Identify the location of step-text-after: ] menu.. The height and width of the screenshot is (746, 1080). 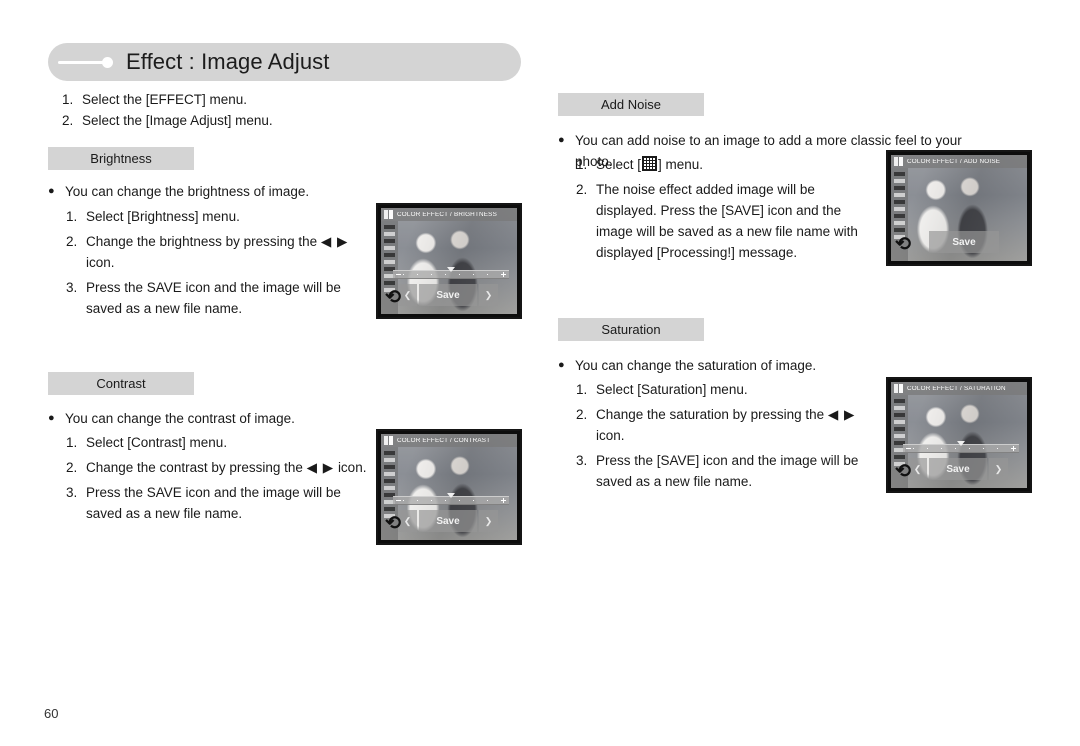
(681, 164).